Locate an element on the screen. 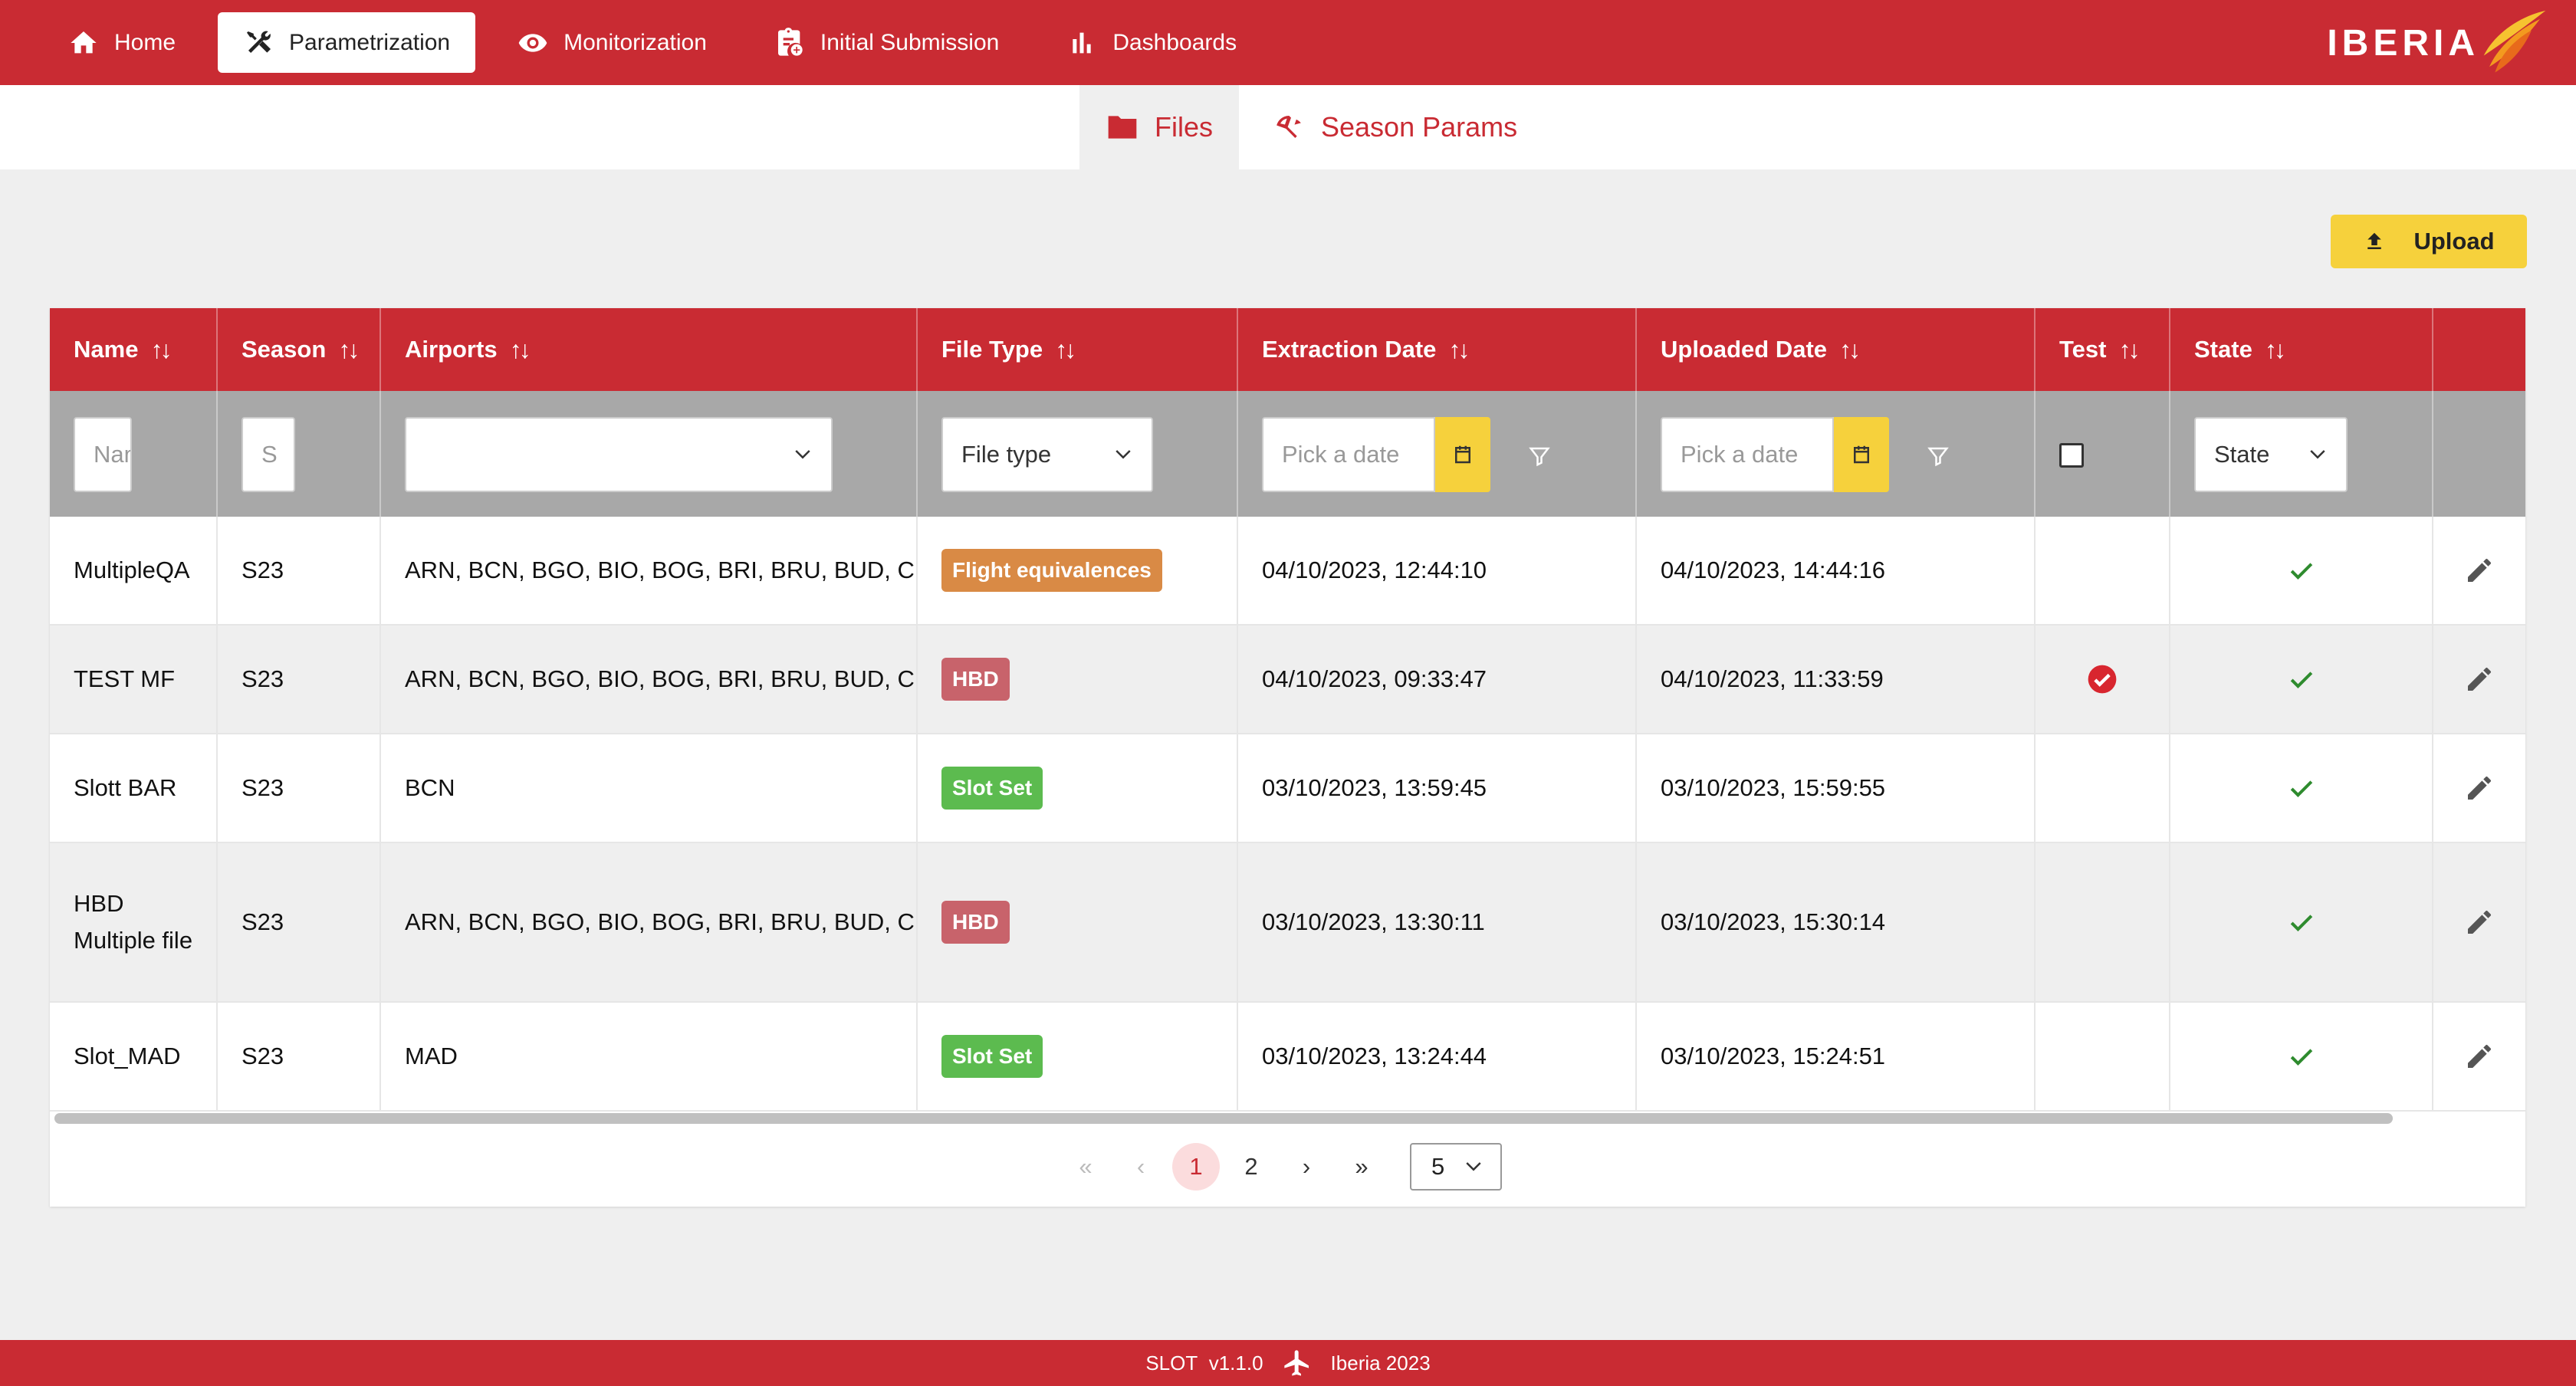 The width and height of the screenshot is (2576, 1386). page-2-button: 2 is located at coordinates (1251, 1167).